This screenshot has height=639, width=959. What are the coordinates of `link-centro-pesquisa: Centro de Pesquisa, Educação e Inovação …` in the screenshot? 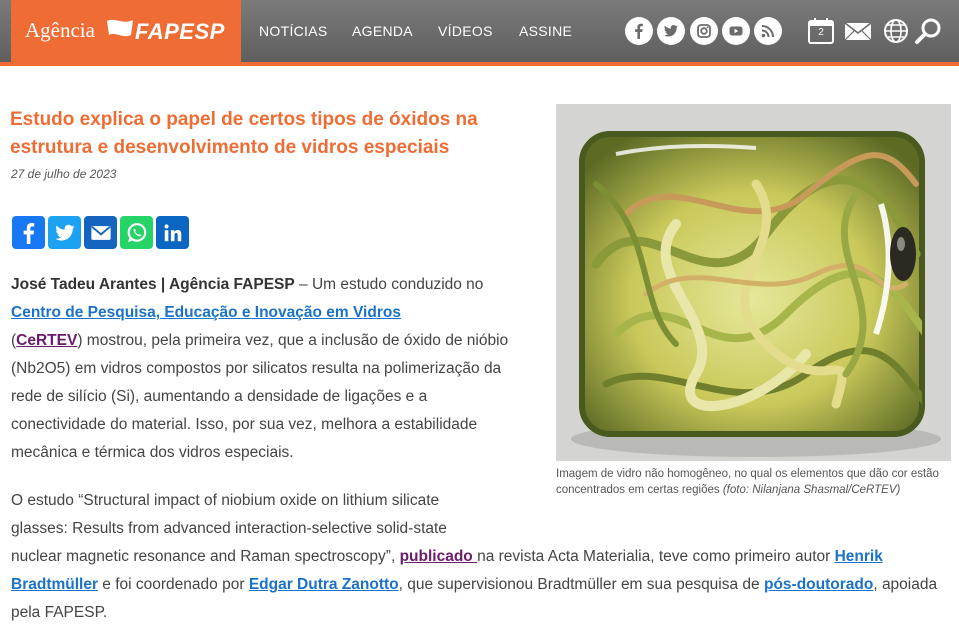 It's located at (206, 312).